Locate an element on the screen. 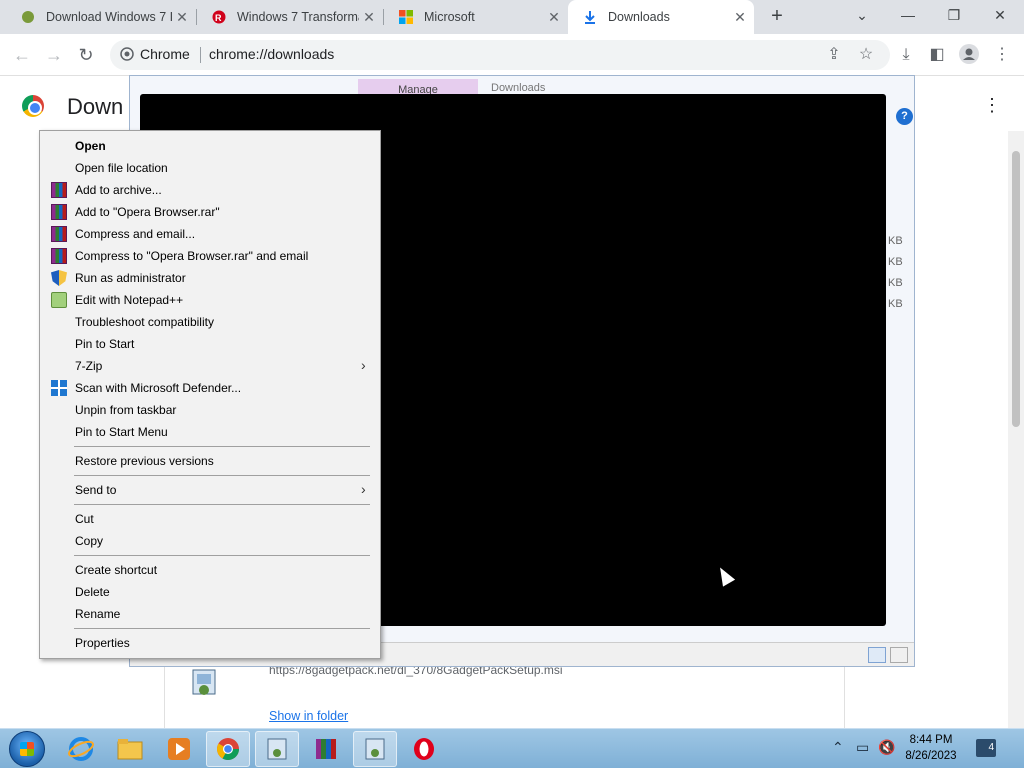  menu-item-open: Open is located at coordinates (210, 146).